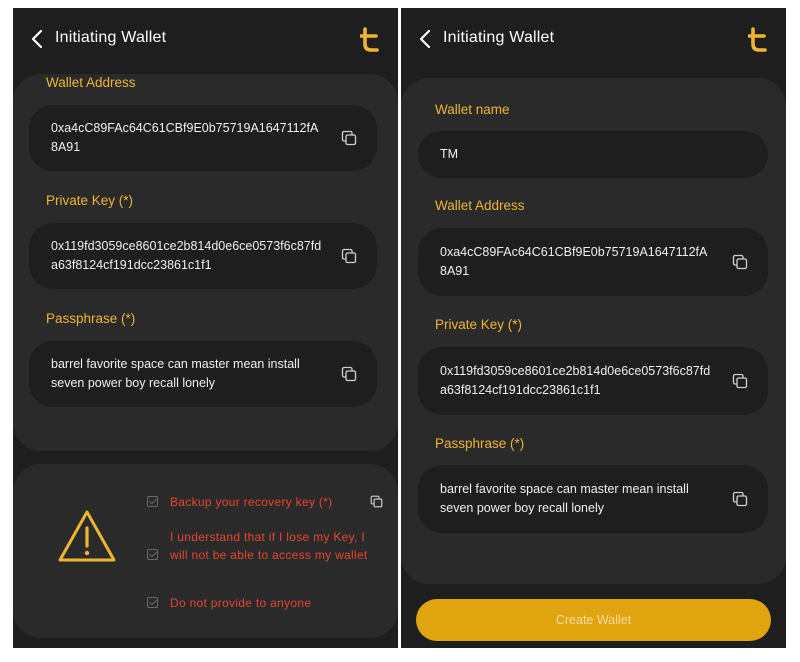  What do you see at coordinates (472, 109) in the screenshot?
I see `wallet-name-label: Wallet name` at bounding box center [472, 109].